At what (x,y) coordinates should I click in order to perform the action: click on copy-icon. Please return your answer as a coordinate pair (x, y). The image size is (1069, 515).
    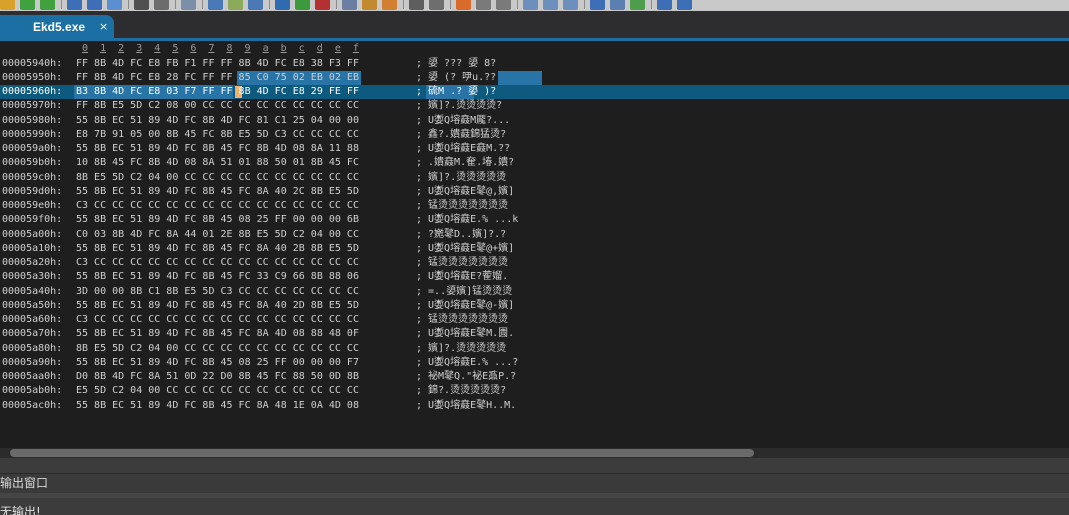
    Looking at the image, I should click on (114, 5).